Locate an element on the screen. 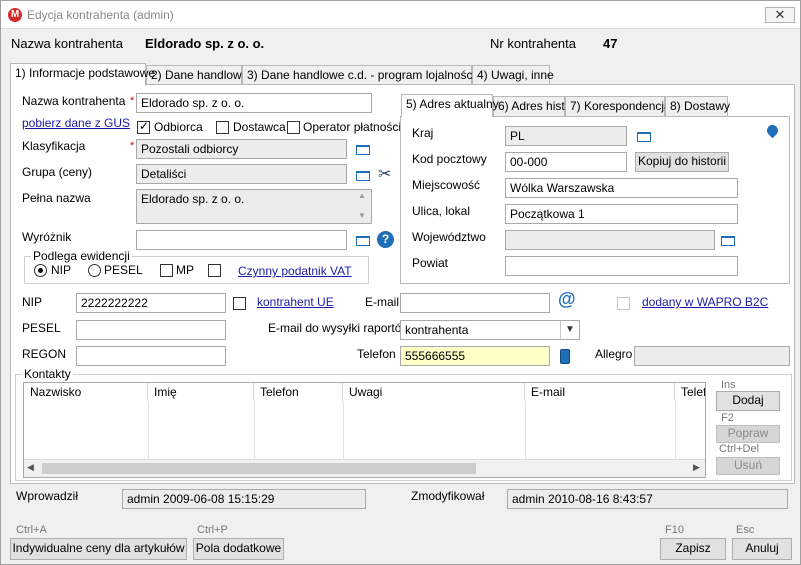  zmodyfikowal-label: Zmodyfikował is located at coordinates (448, 496).